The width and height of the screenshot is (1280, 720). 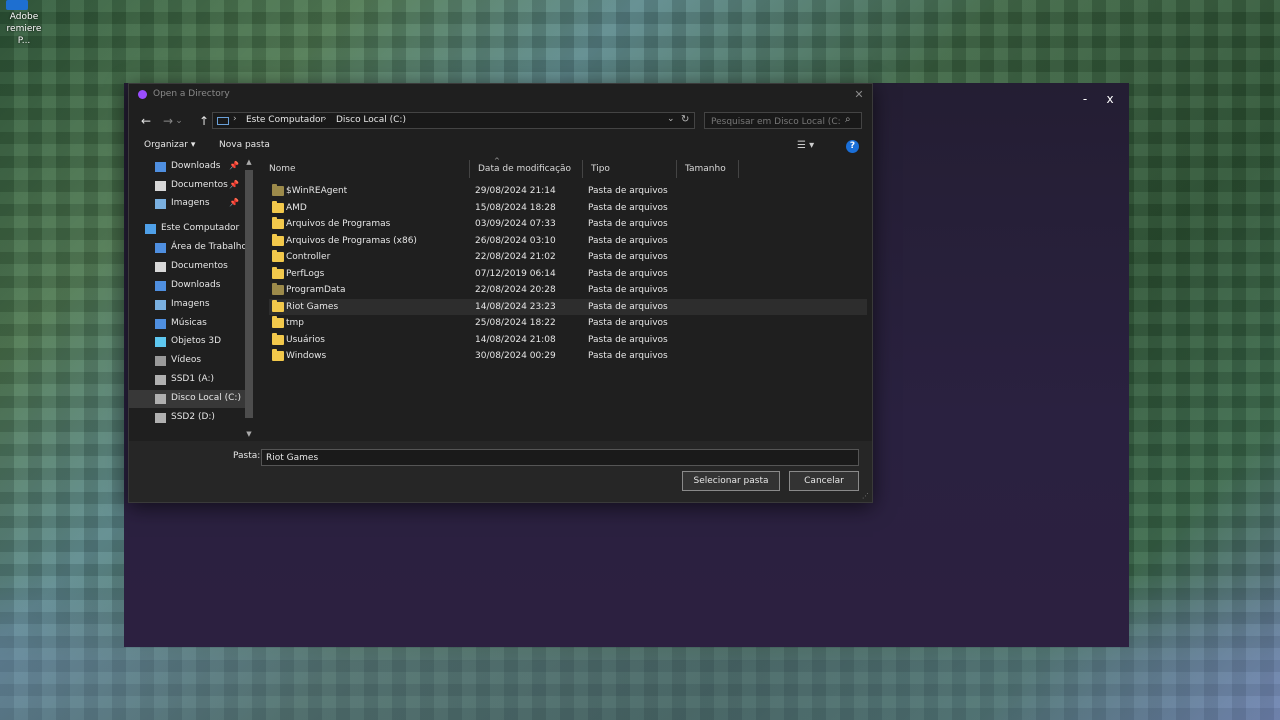 I want to click on app-minimize-button: -, so click(x=1085, y=99).